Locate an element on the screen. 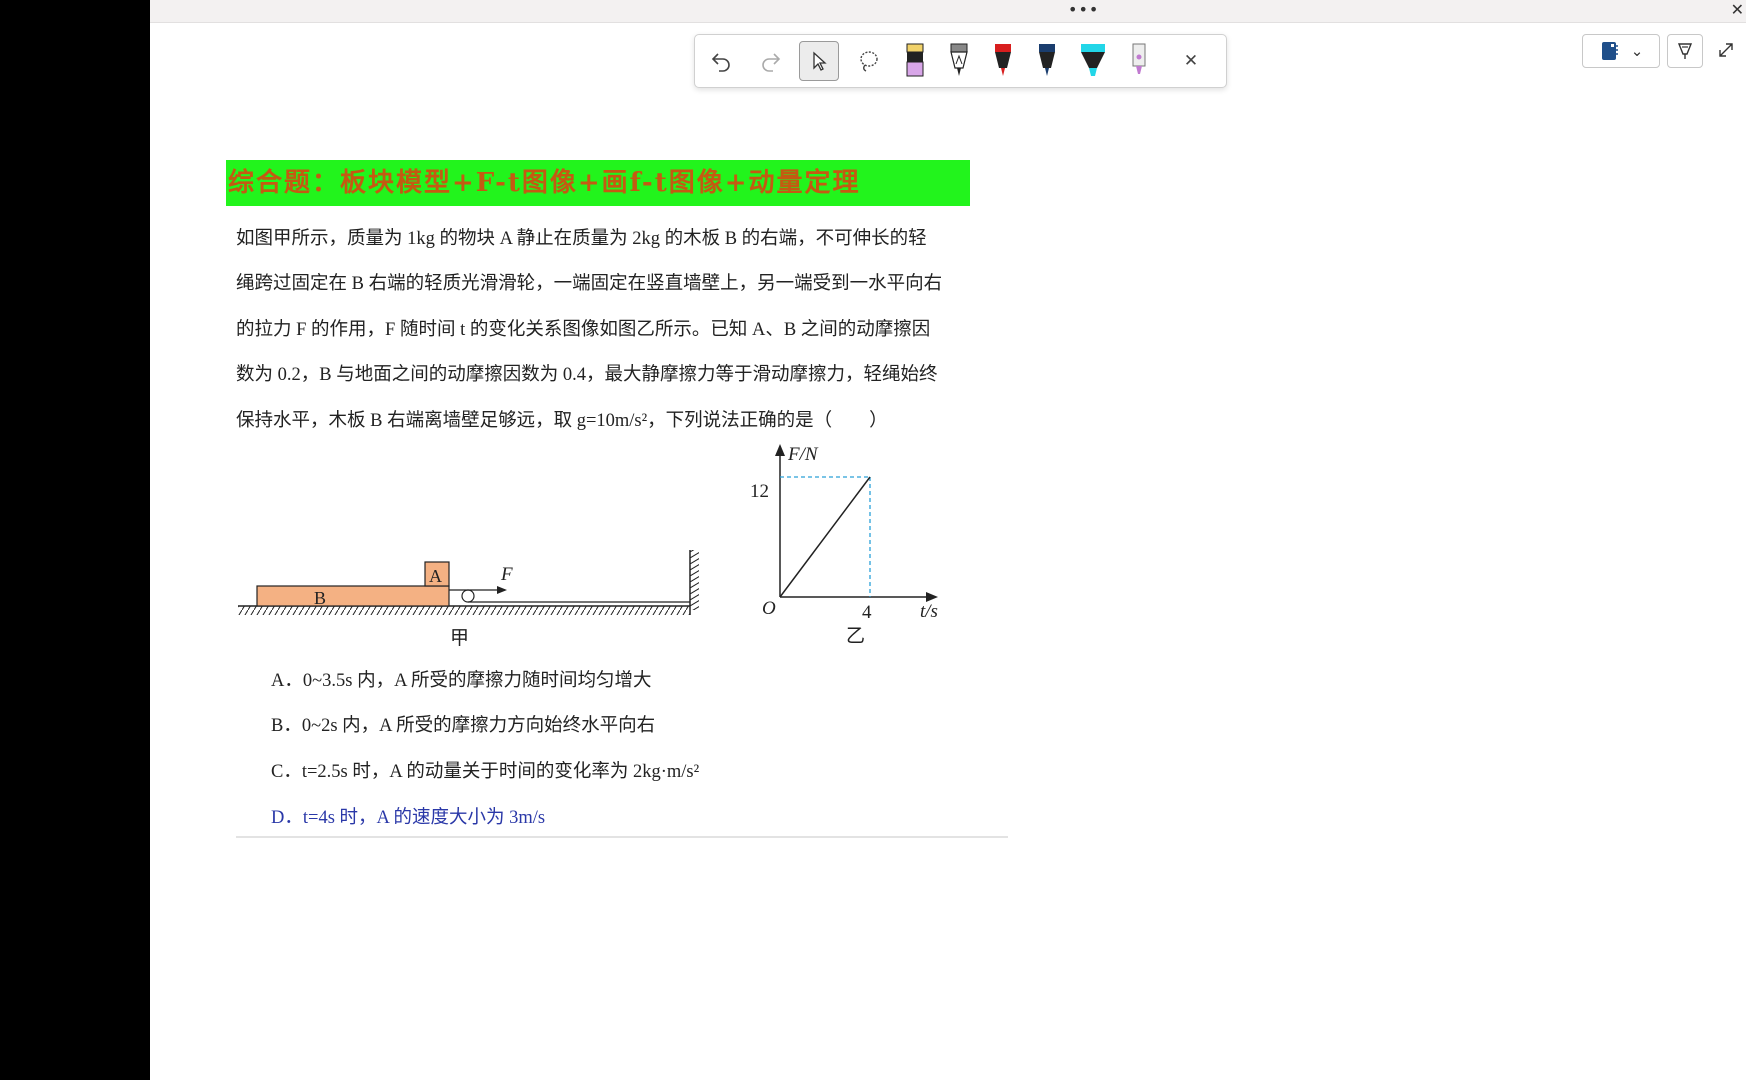 The height and width of the screenshot is (1080, 1746). left-black-margin is located at coordinates (75, 540).